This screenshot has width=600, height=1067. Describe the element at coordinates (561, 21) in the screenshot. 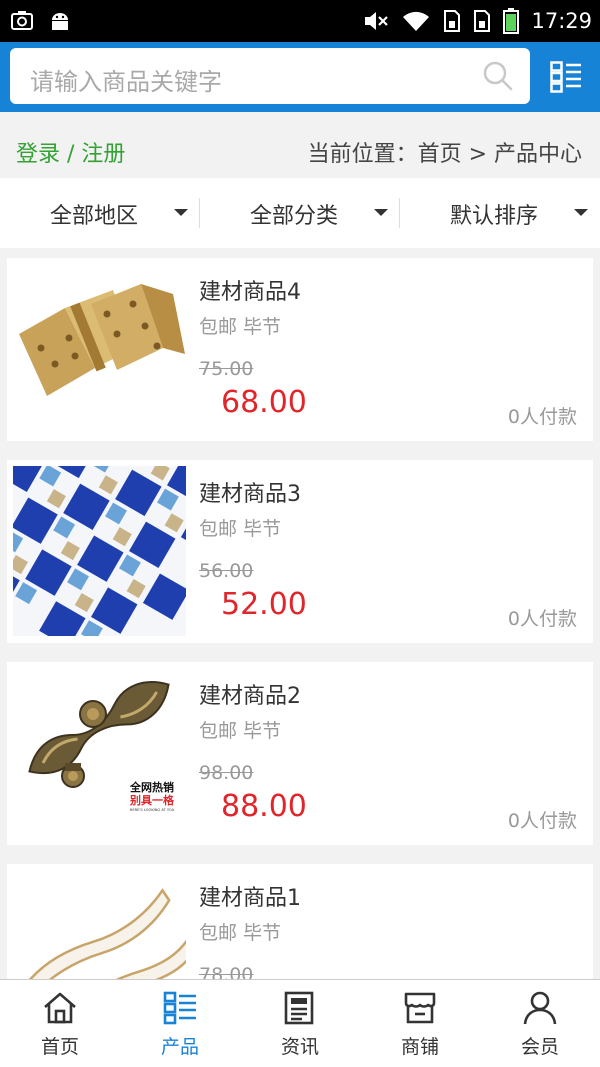

I see `clock: 17:29` at that location.